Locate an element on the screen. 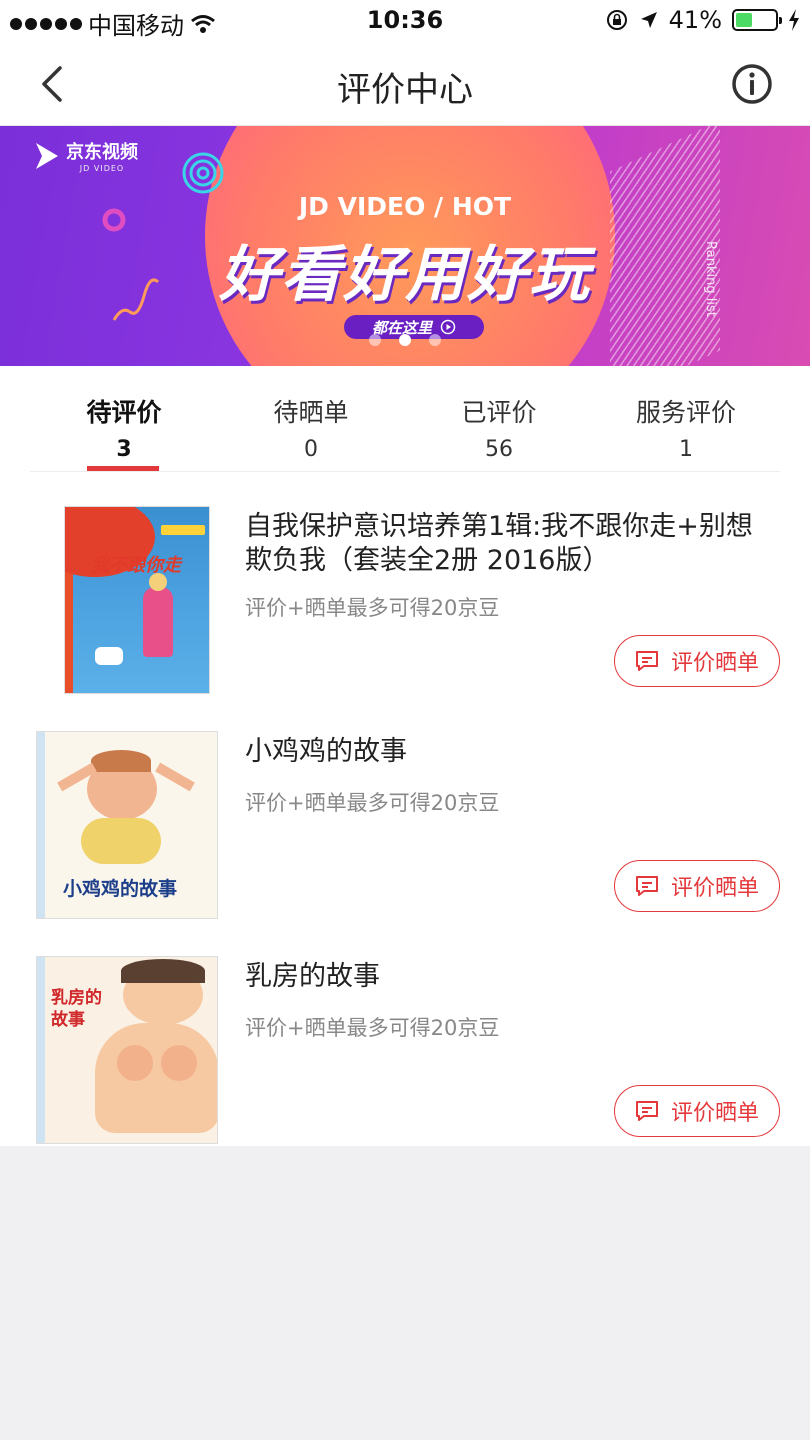 The image size is (810, 1440). tab-label: 服务评价 is located at coordinates (685, 412).